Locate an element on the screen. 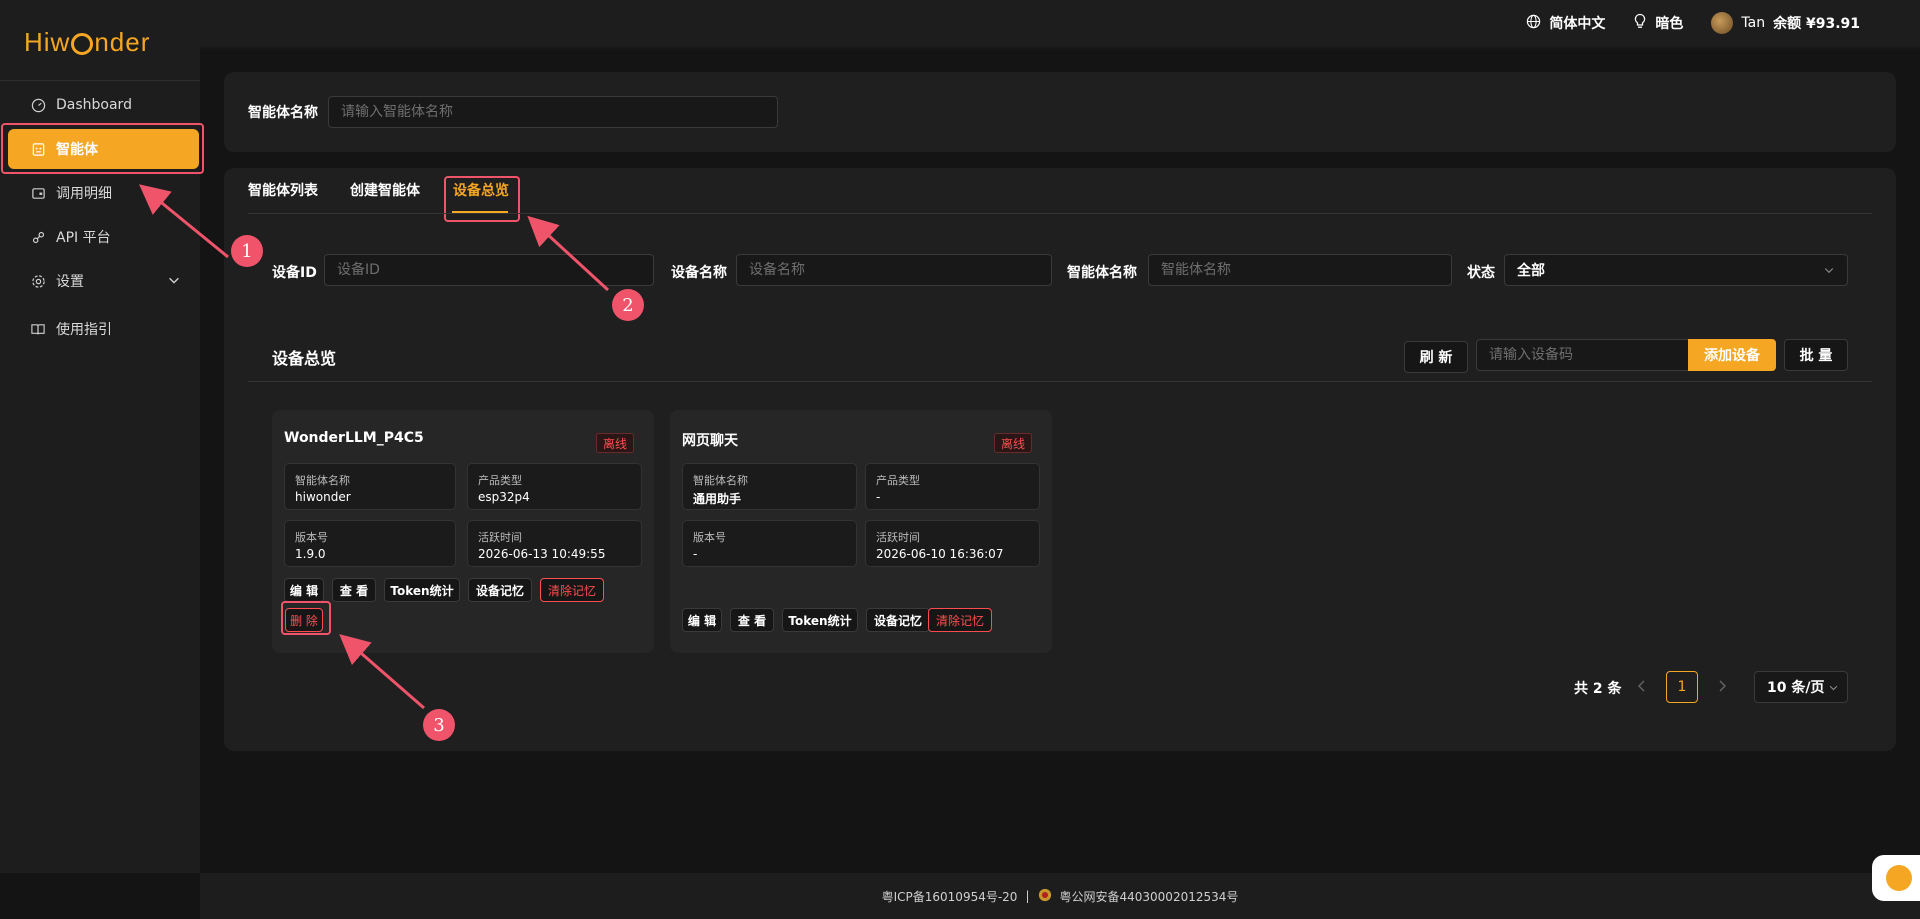  footer: 粤ICP备16010954号-20 | 粤公网安备44030002012534号 is located at coordinates (1060, 896).